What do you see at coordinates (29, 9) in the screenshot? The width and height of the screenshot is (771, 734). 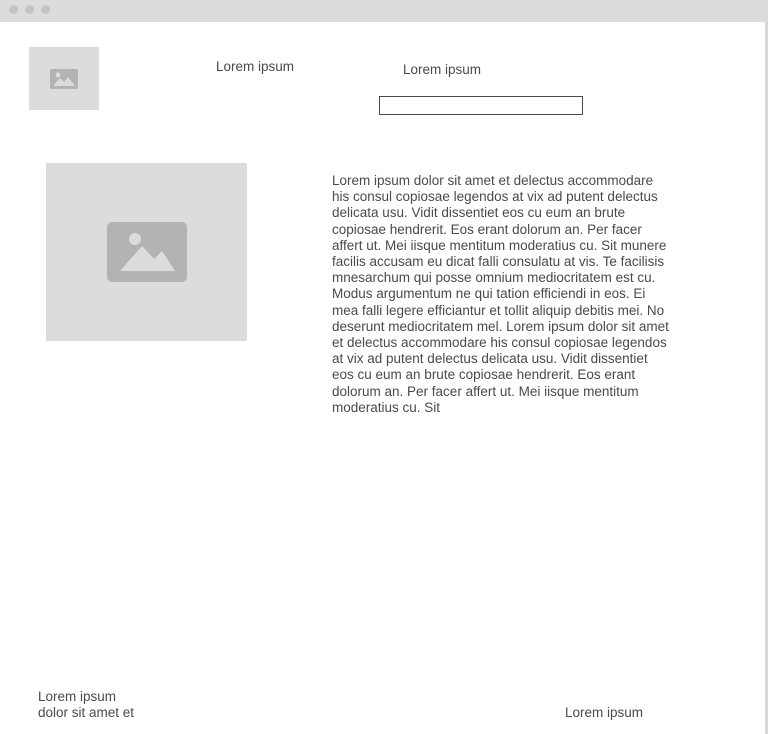 I see `window-dot-minimize` at bounding box center [29, 9].